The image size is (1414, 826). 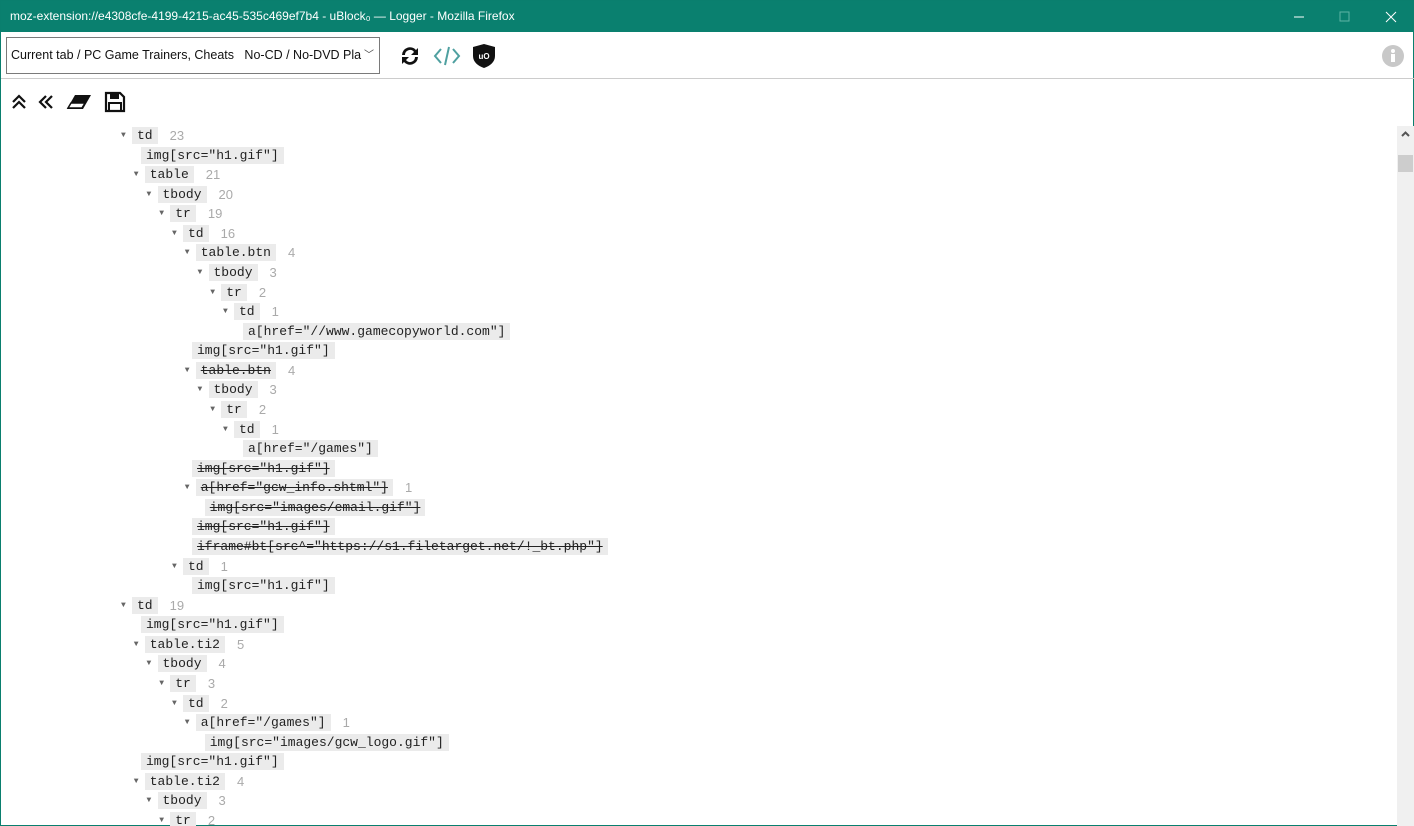 I want to click on collapse-left-icon, so click(x=46, y=104).